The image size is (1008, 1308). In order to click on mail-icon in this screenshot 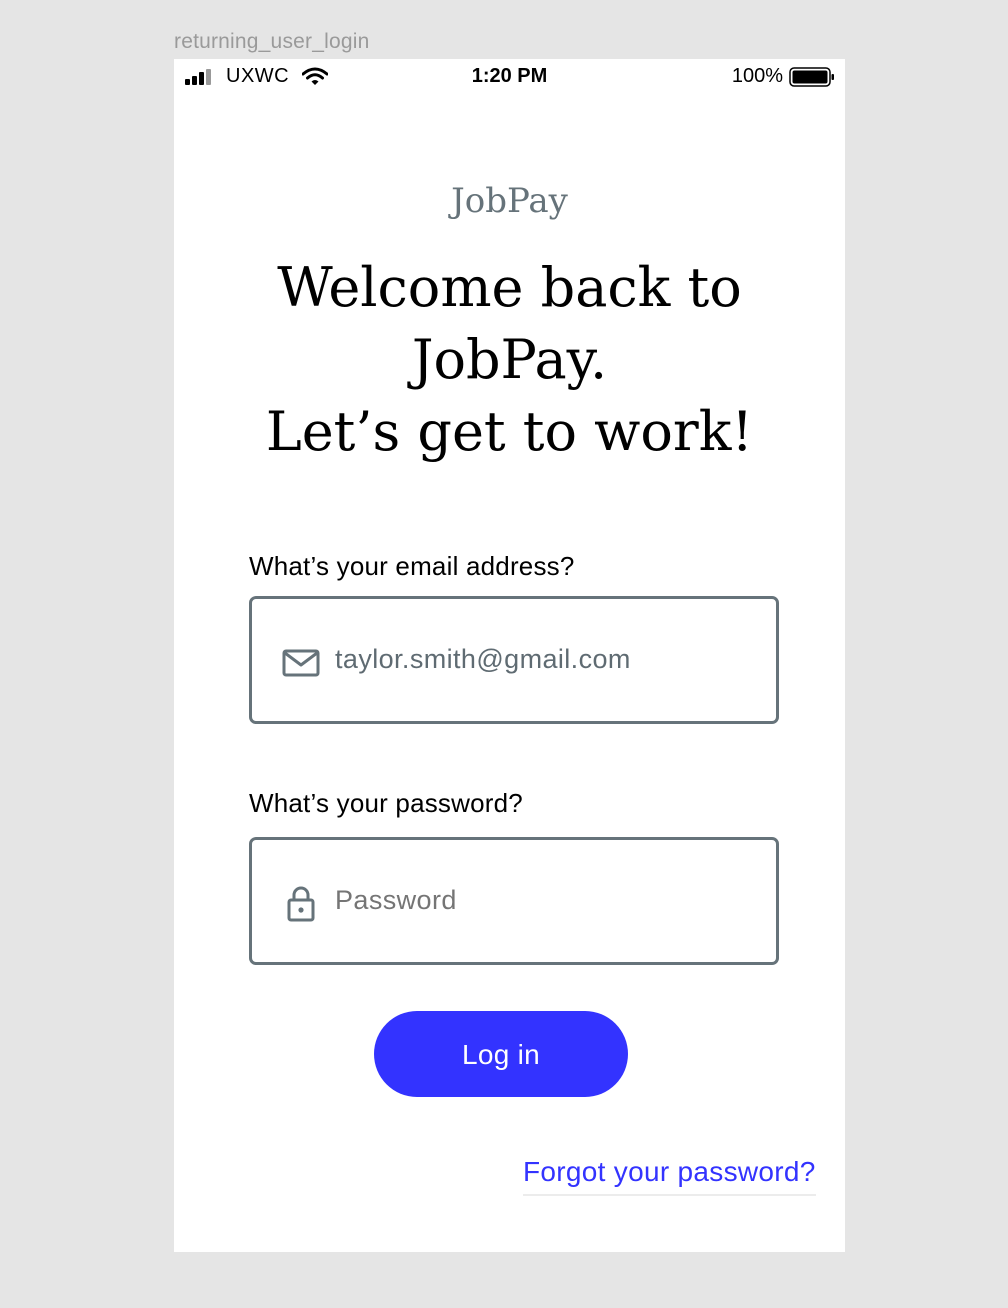, I will do `click(301, 663)`.